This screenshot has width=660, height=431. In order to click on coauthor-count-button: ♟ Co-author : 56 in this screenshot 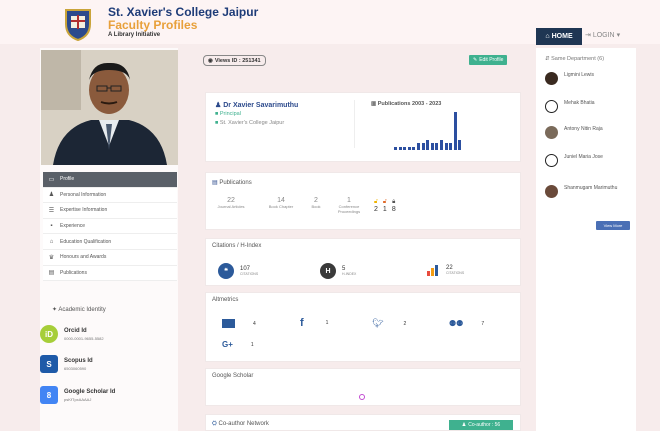, I will do `click(481, 425)`.